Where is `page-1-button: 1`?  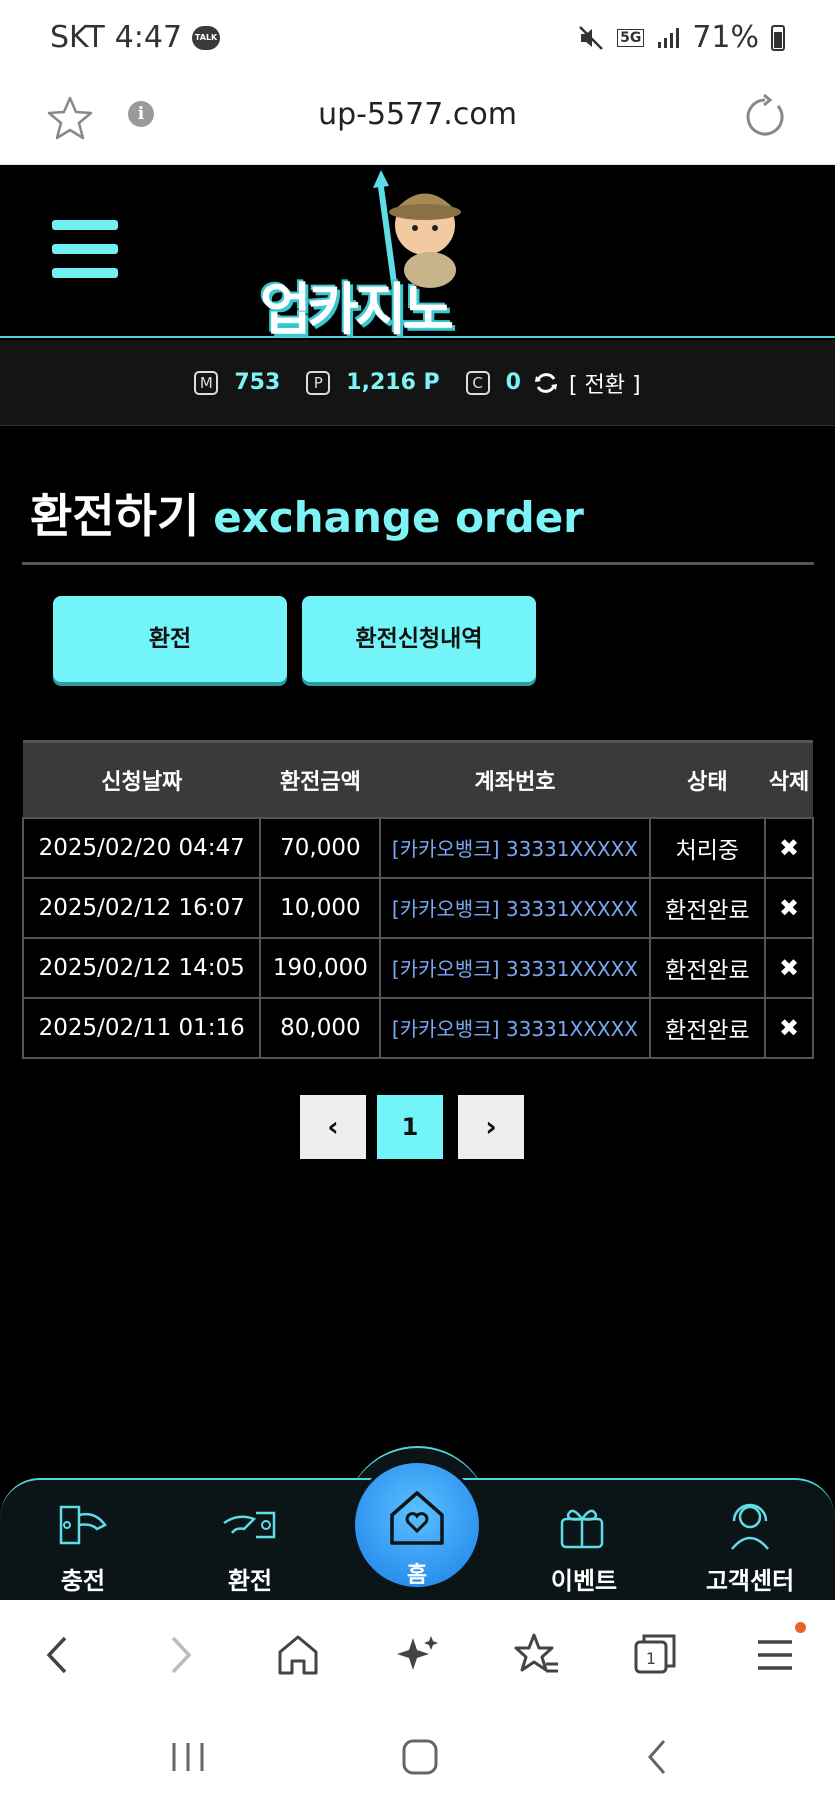
page-1-button: 1 is located at coordinates (410, 1127).